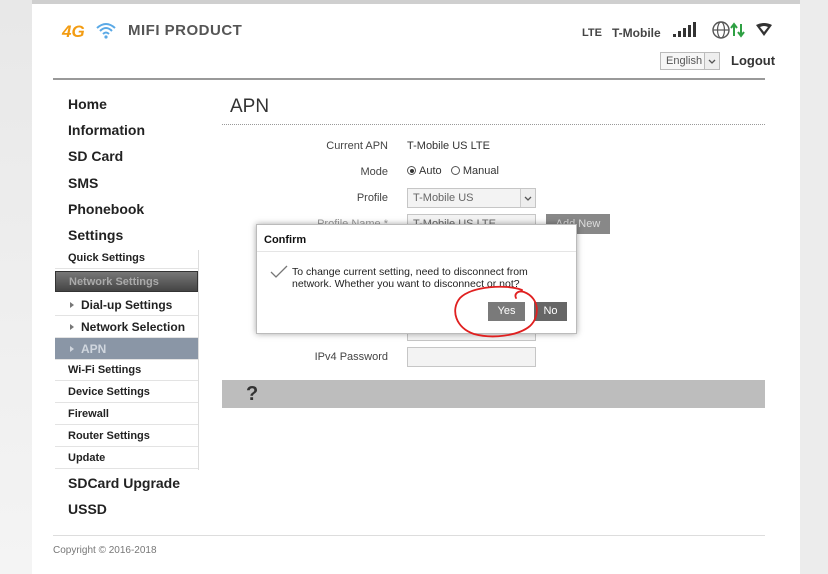  Describe the element at coordinates (139, 209) in the screenshot. I see `sidebar-item-phonebook: Phonebook` at that location.